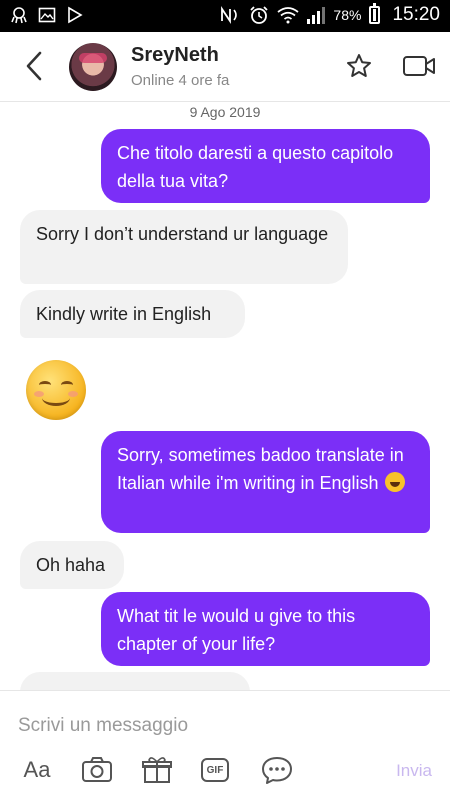 The height and width of the screenshot is (800, 450). Describe the element at coordinates (347, 15) in the screenshot. I see `battery-percent: 78%` at that location.